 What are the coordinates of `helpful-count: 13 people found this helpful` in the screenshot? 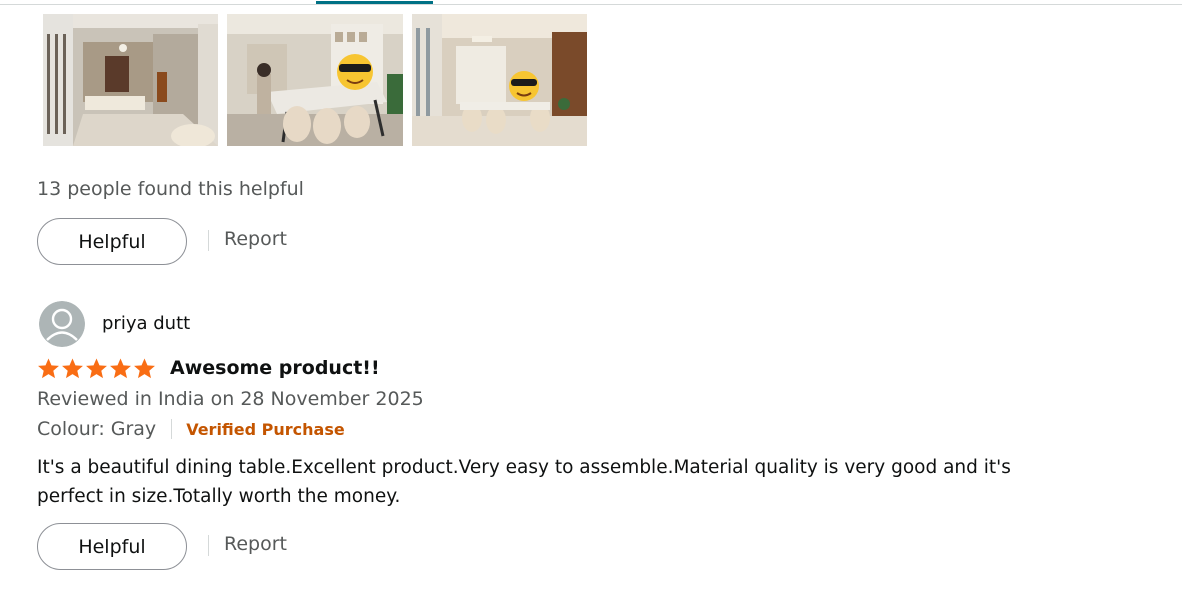 It's located at (170, 189).